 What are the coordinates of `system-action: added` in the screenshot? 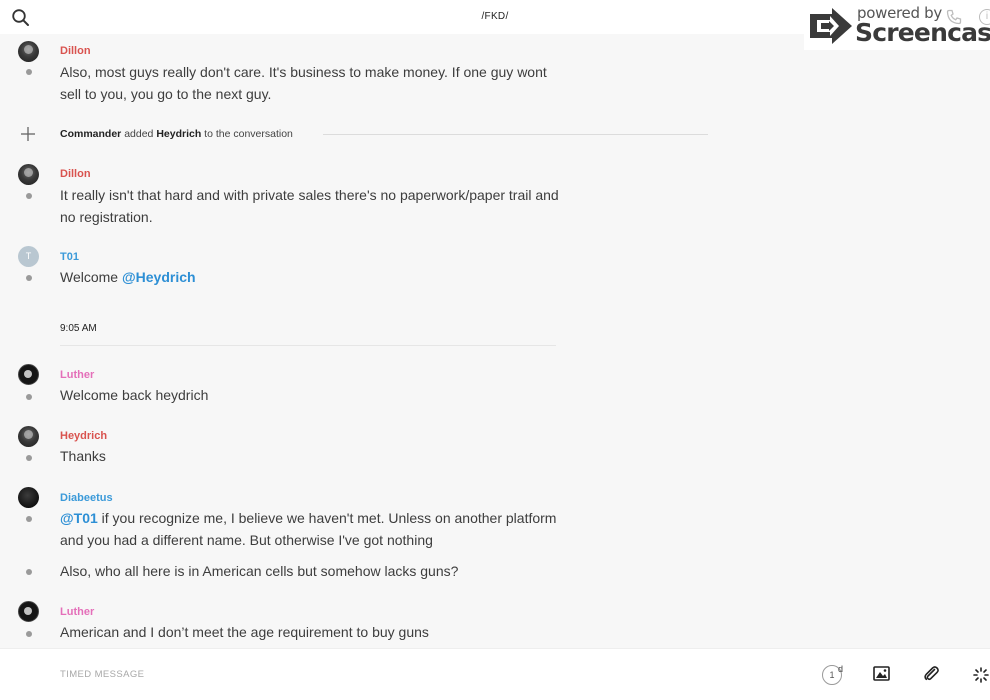 It's located at (139, 134).